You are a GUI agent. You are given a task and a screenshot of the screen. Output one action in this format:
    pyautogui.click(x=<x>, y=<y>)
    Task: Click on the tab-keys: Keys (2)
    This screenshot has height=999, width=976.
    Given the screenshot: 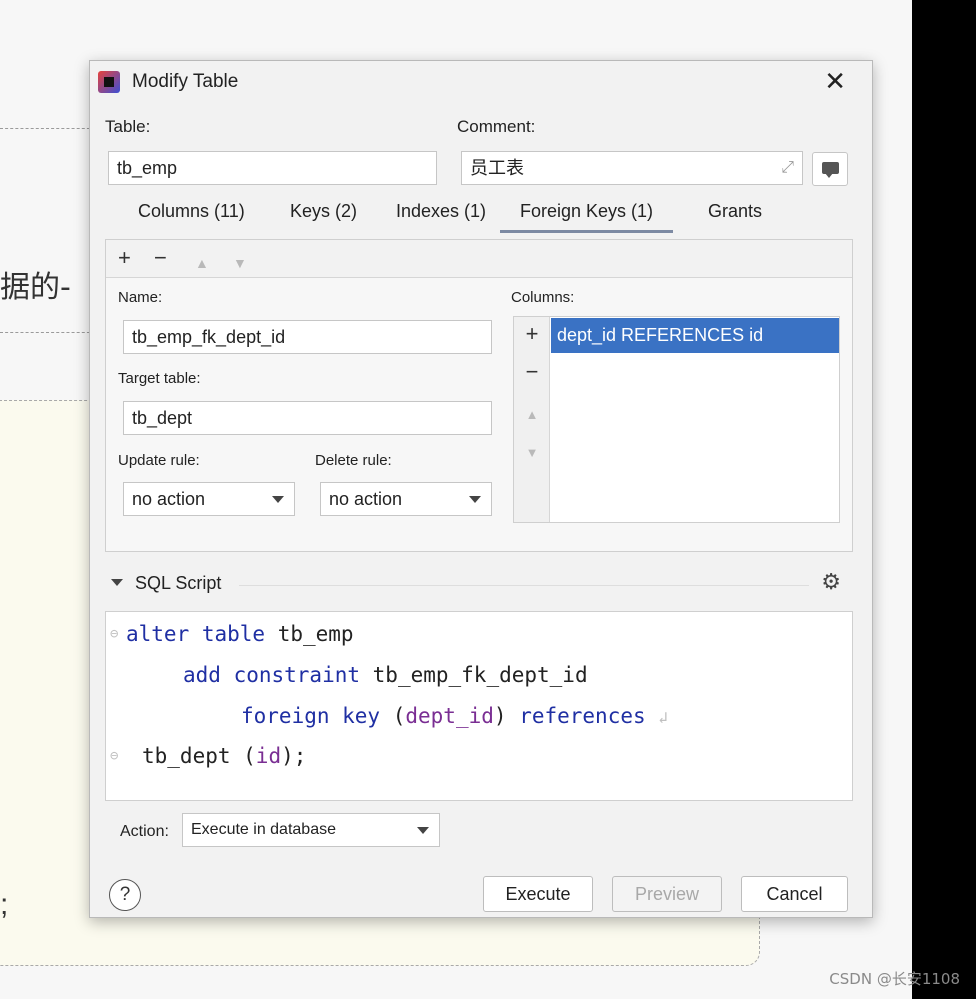 What is the action you would take?
    pyautogui.click(x=323, y=215)
    